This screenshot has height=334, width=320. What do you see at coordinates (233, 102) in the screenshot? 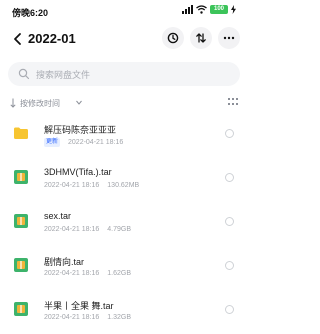
I see `grid-view-icon` at bounding box center [233, 102].